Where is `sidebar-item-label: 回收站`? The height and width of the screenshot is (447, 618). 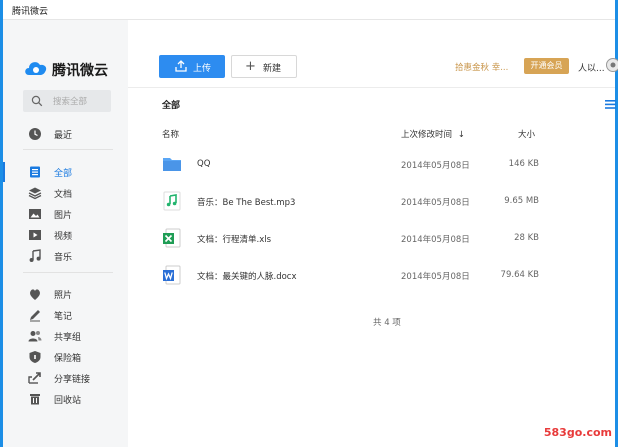
sidebar-item-label: 回收站 is located at coordinates (68, 401).